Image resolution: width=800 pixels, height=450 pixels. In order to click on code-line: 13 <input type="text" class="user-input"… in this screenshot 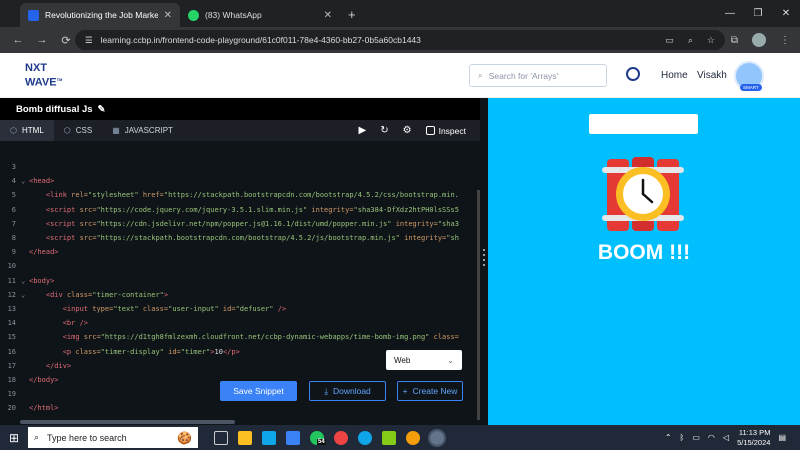, I will do `click(239, 309)`.